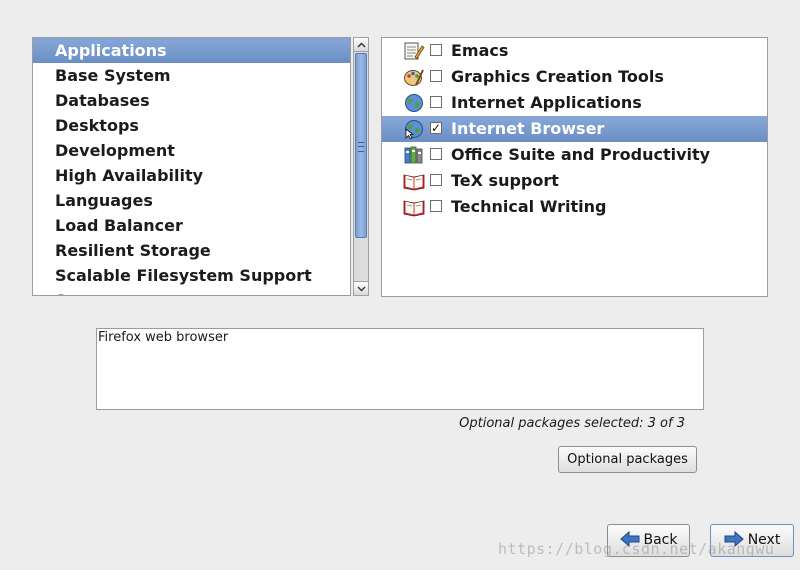 This screenshot has height=570, width=800. Describe the element at coordinates (436, 50) in the screenshot. I see `package-checkbox-emacs` at that location.